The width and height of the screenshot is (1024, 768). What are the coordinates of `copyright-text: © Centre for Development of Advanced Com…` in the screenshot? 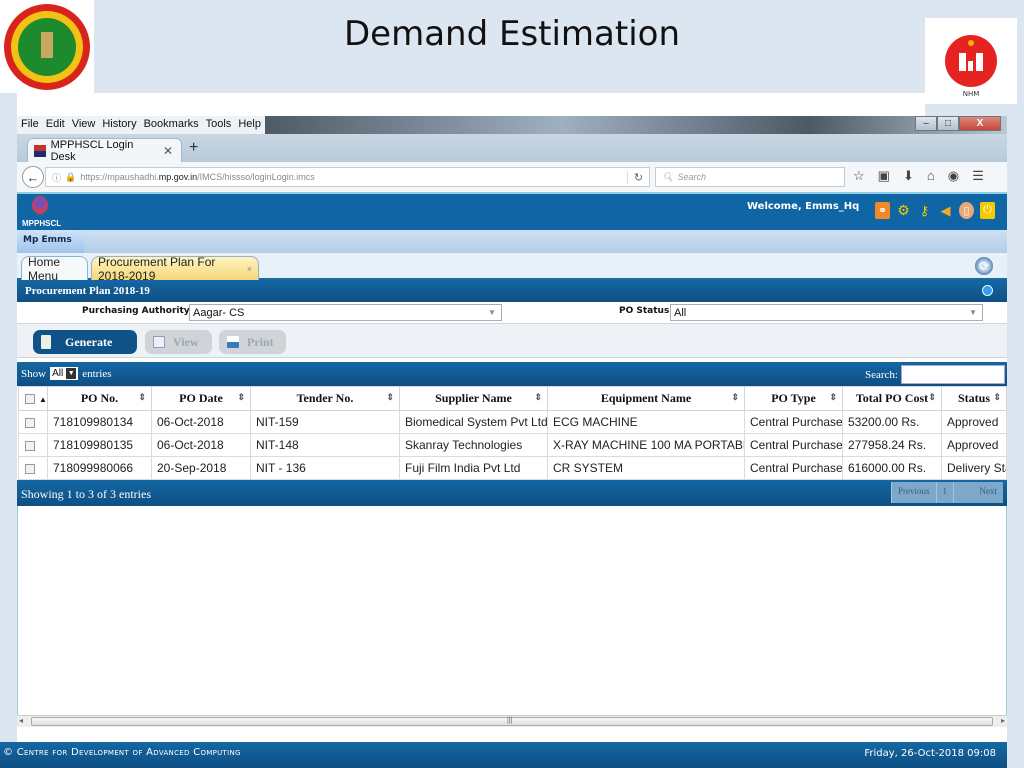 It's located at (122, 752).